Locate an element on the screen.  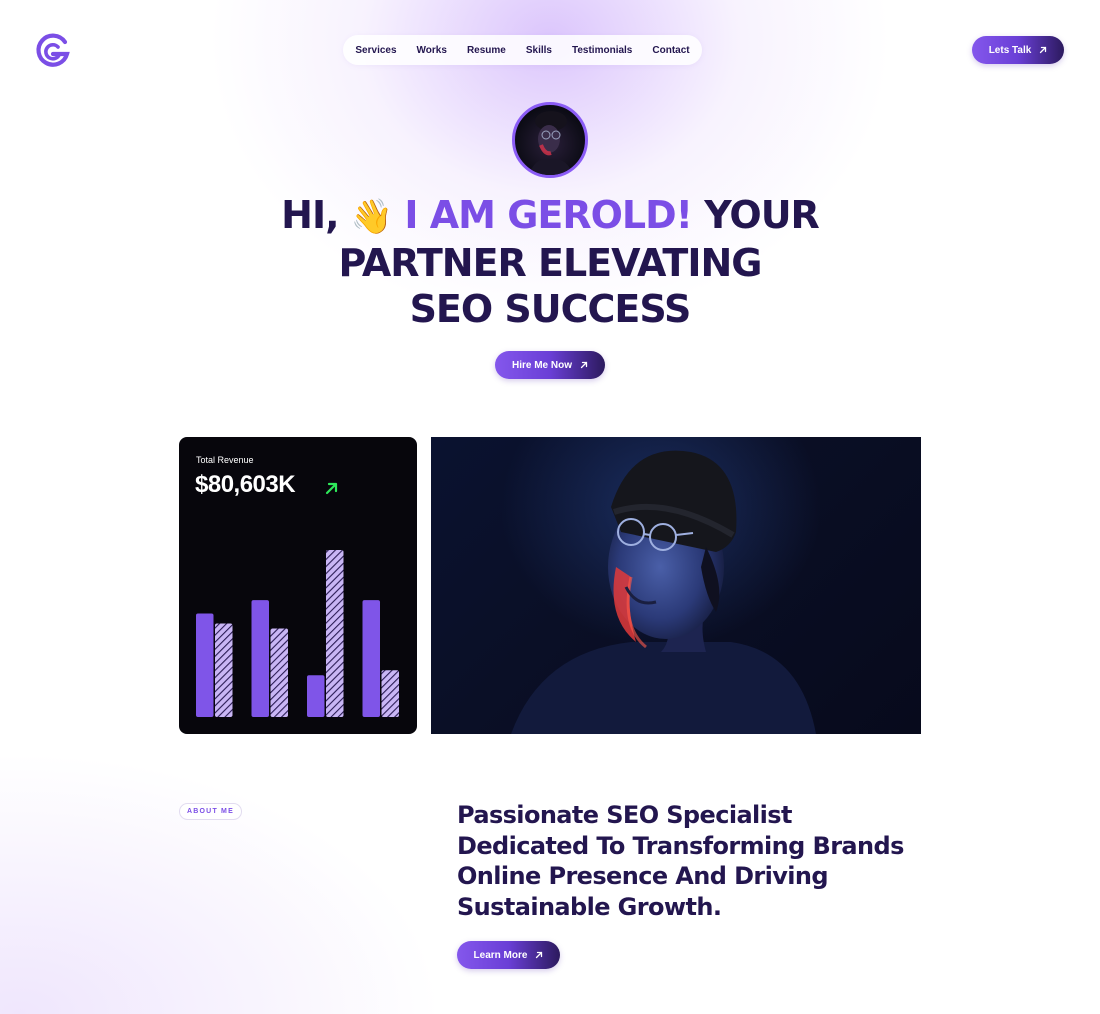
portrait-image is located at coordinates (663, 592).